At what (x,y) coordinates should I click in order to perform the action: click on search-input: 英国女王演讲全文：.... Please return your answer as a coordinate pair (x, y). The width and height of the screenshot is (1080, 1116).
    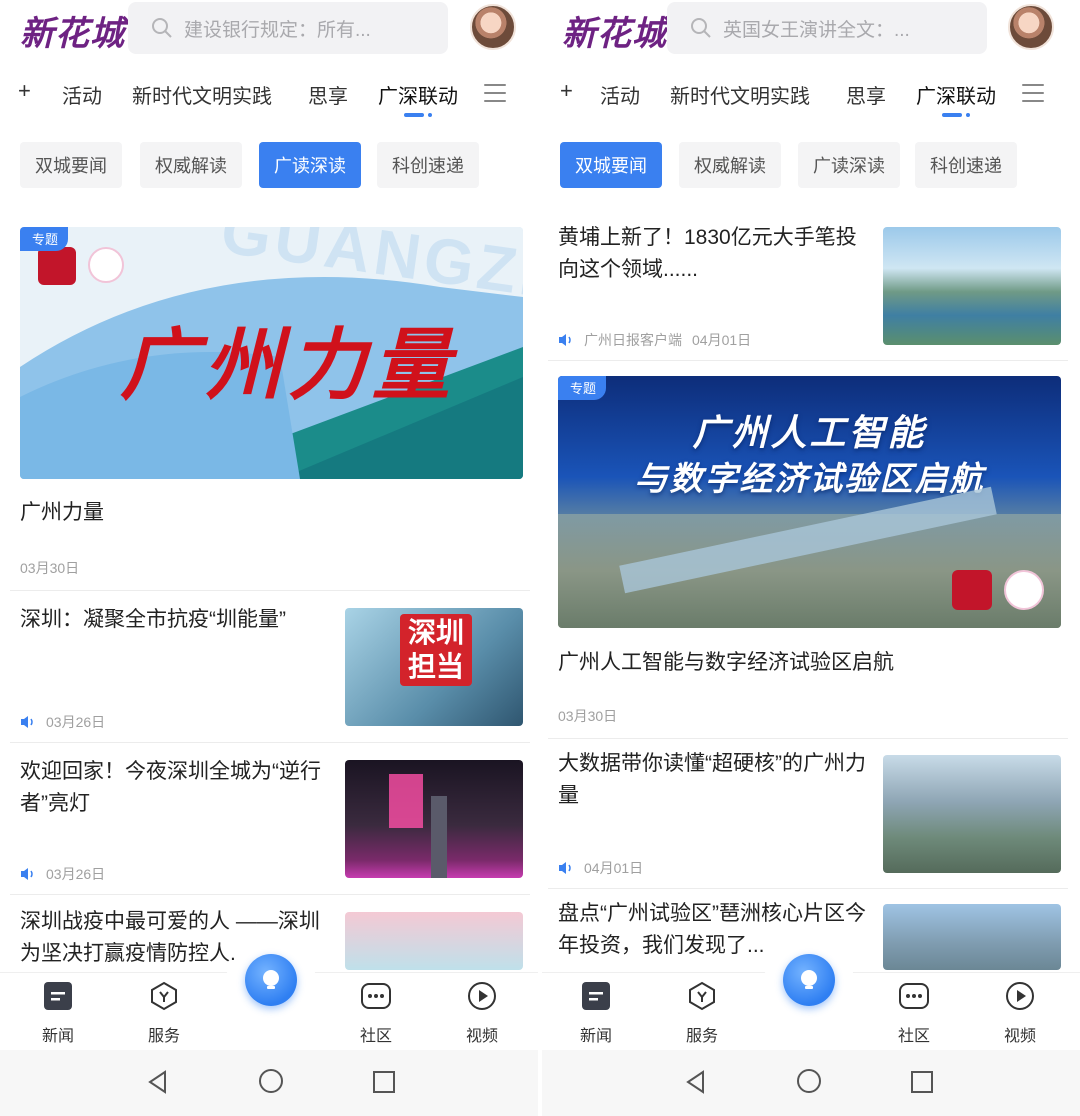
    Looking at the image, I should click on (827, 28).